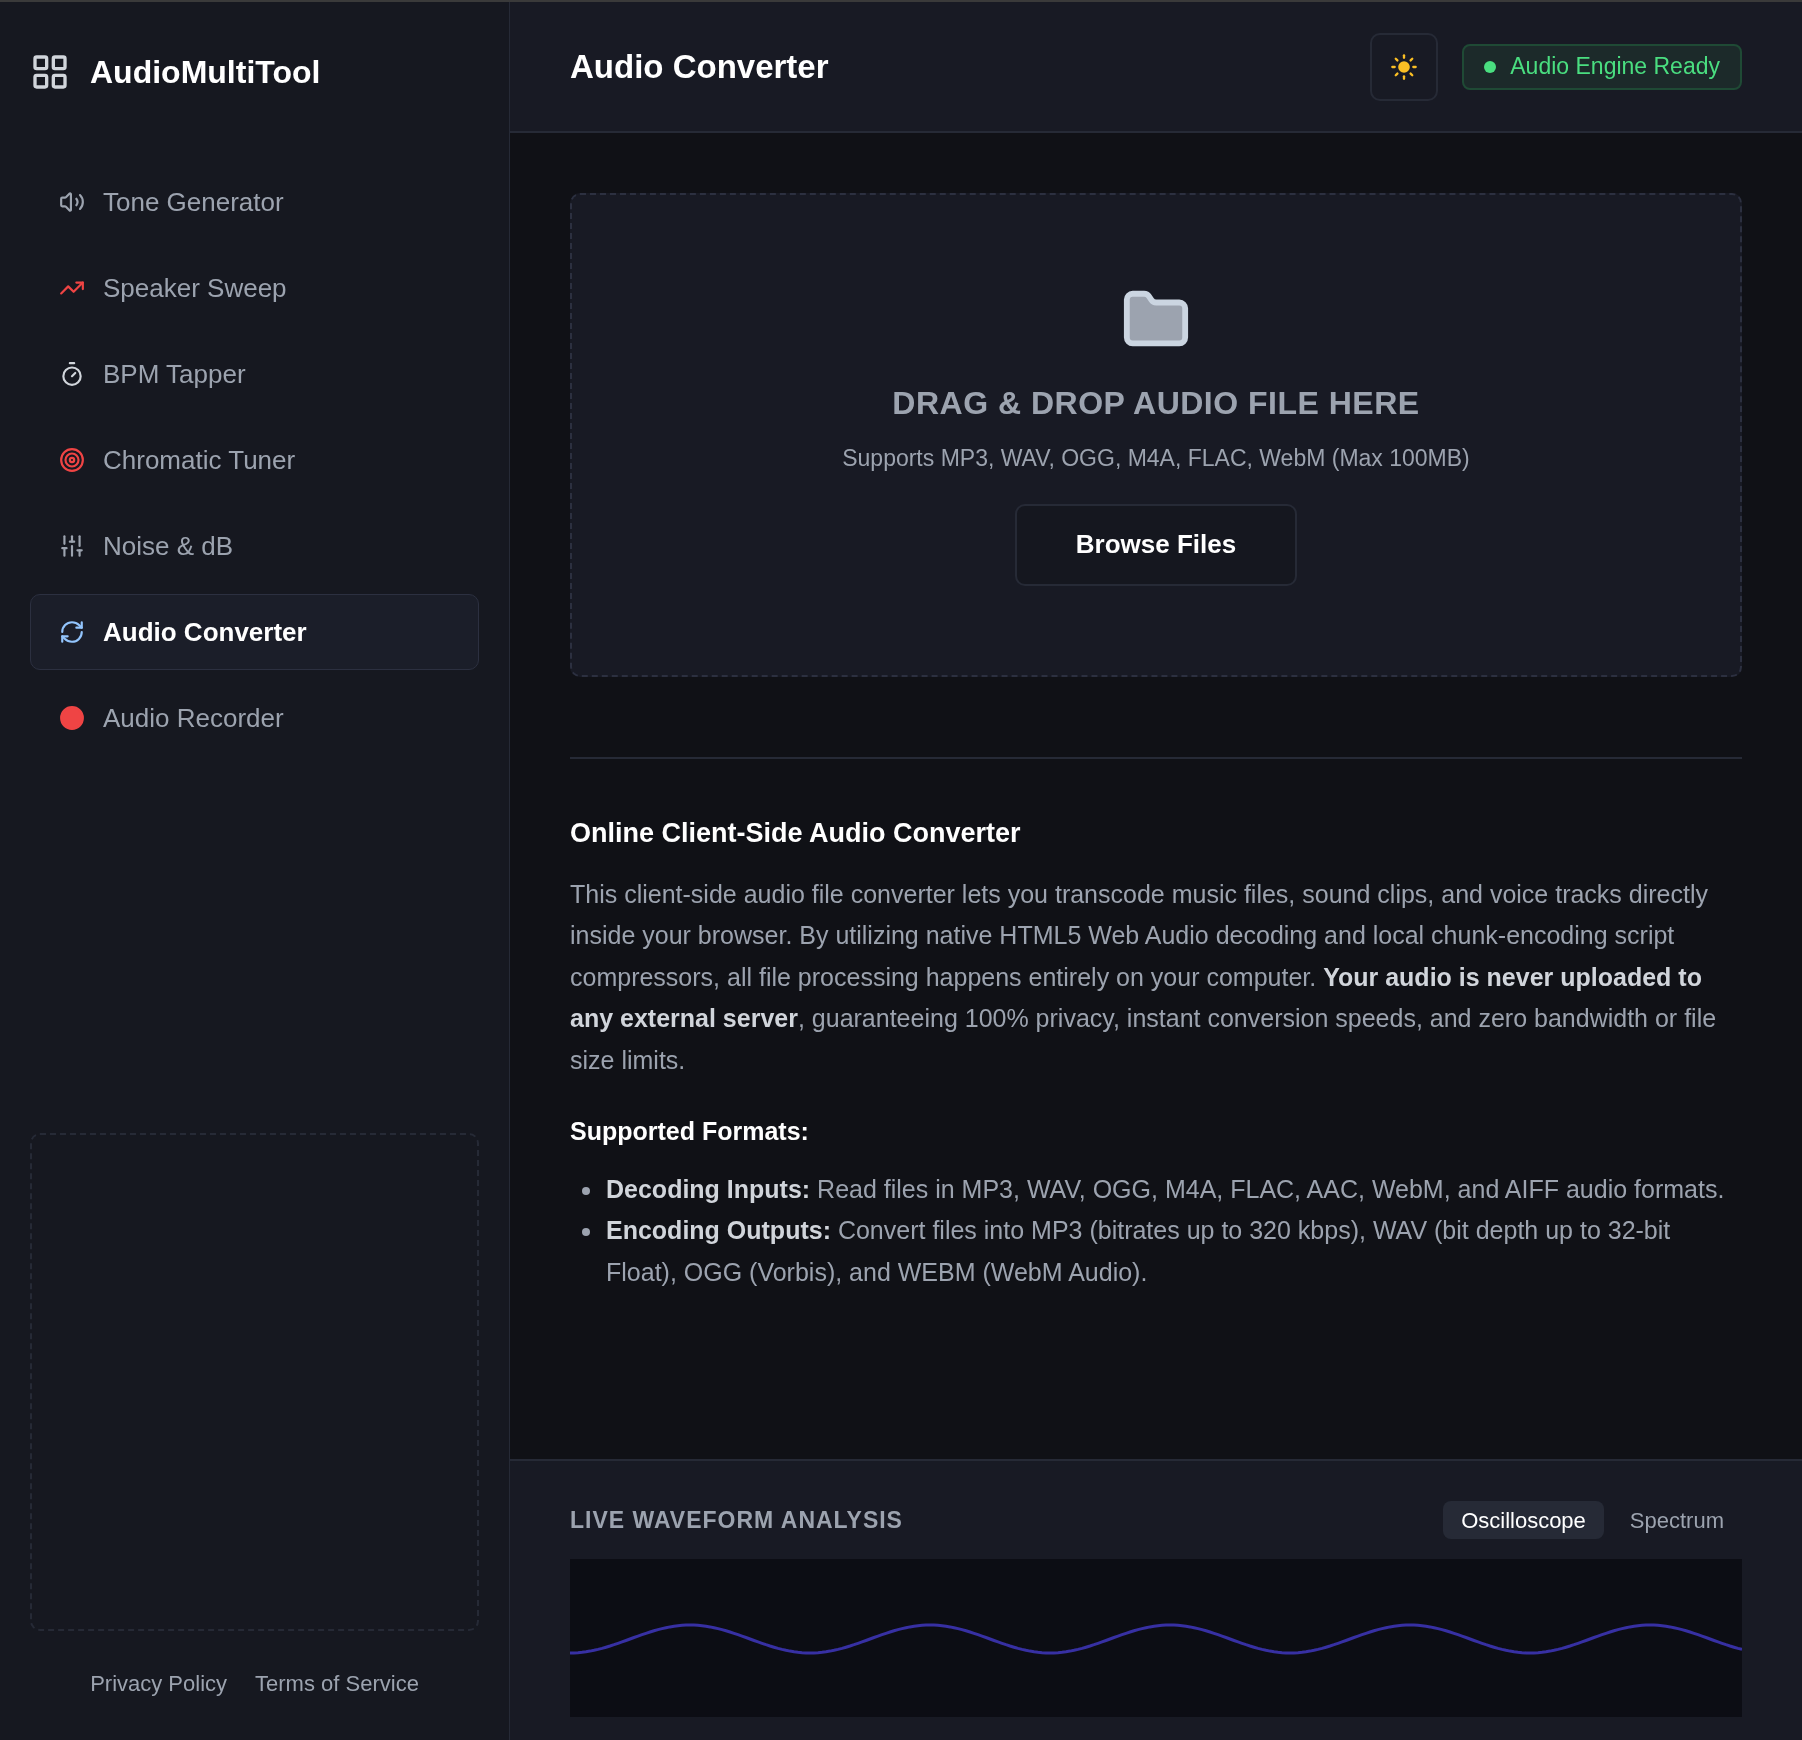 This screenshot has width=1802, height=1740. What do you see at coordinates (254, 202) in the screenshot?
I see `sidebar-item: Tone Generator` at bounding box center [254, 202].